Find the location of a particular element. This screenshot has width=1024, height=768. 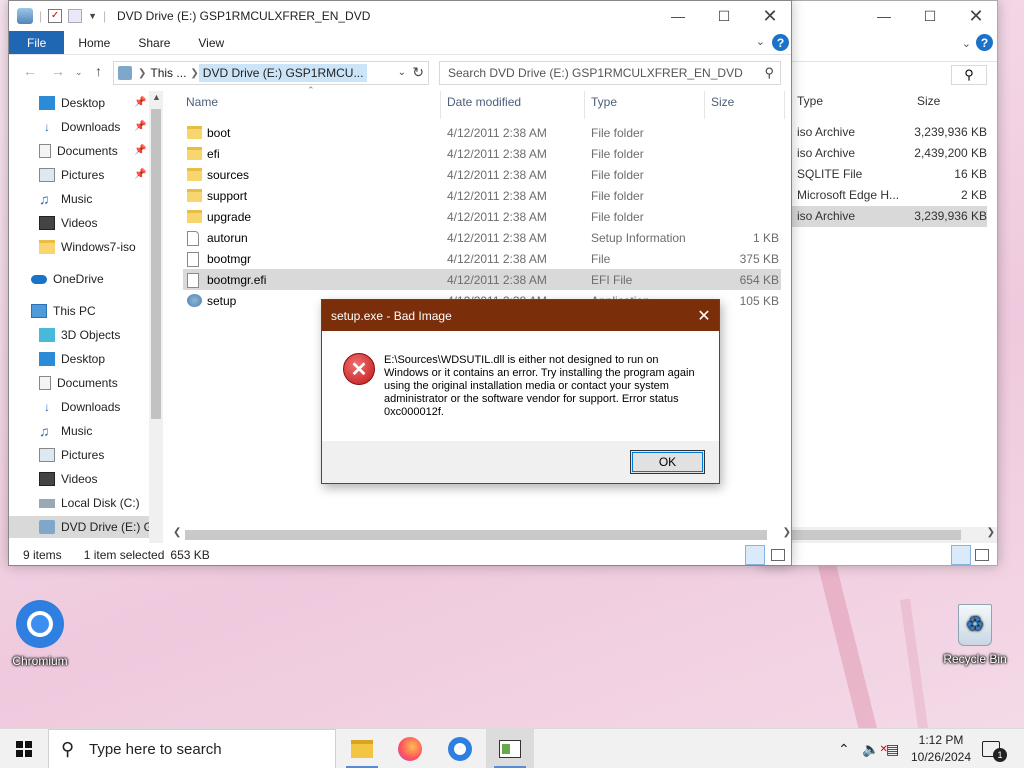

volume-muted-icon: 🔈 ✕ is located at coordinates (875, 748).